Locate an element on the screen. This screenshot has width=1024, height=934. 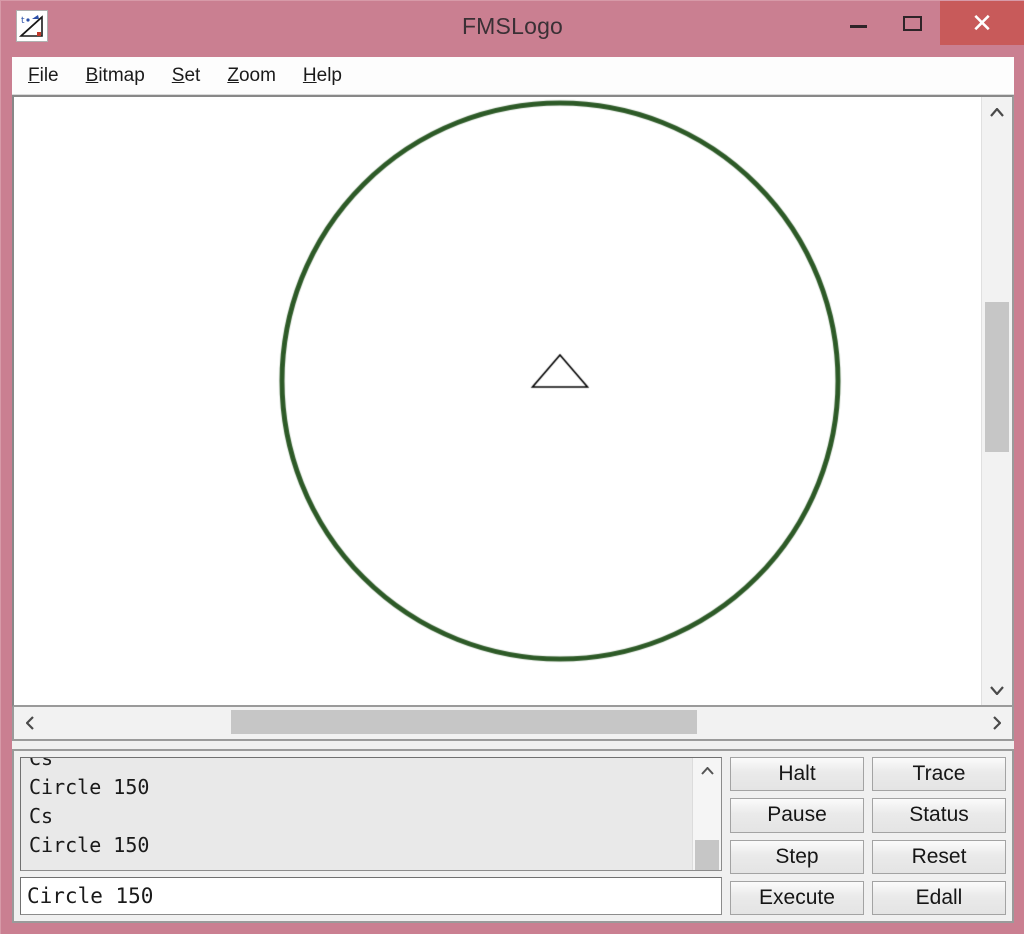
menu-rest-set: et is located at coordinates (192, 75).